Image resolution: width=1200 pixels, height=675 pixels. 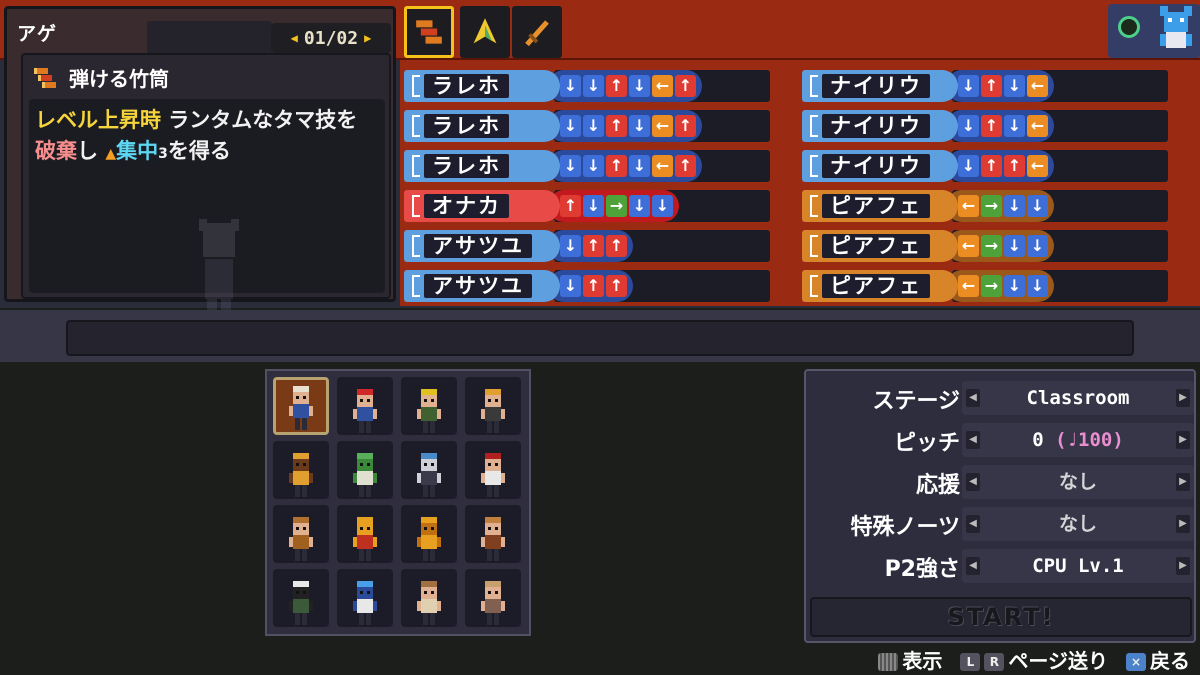 I want to click on p2-strength-selector: ◀ CPU Lv.1 ▶, so click(x=1078, y=566).